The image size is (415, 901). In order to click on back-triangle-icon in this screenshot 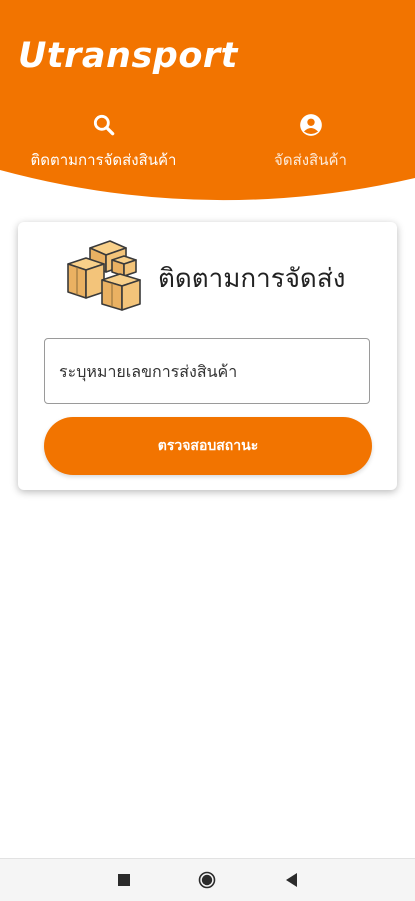, I will do `click(292, 880)`.